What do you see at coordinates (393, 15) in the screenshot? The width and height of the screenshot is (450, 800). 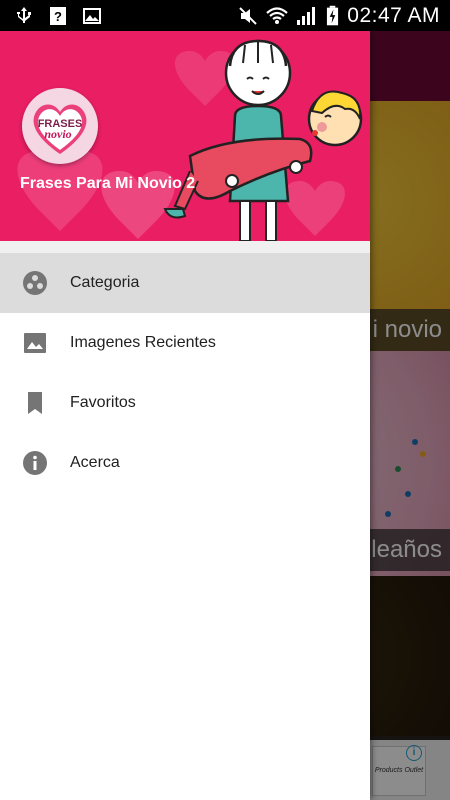 I see `status-time: 02:47 AM` at bounding box center [393, 15].